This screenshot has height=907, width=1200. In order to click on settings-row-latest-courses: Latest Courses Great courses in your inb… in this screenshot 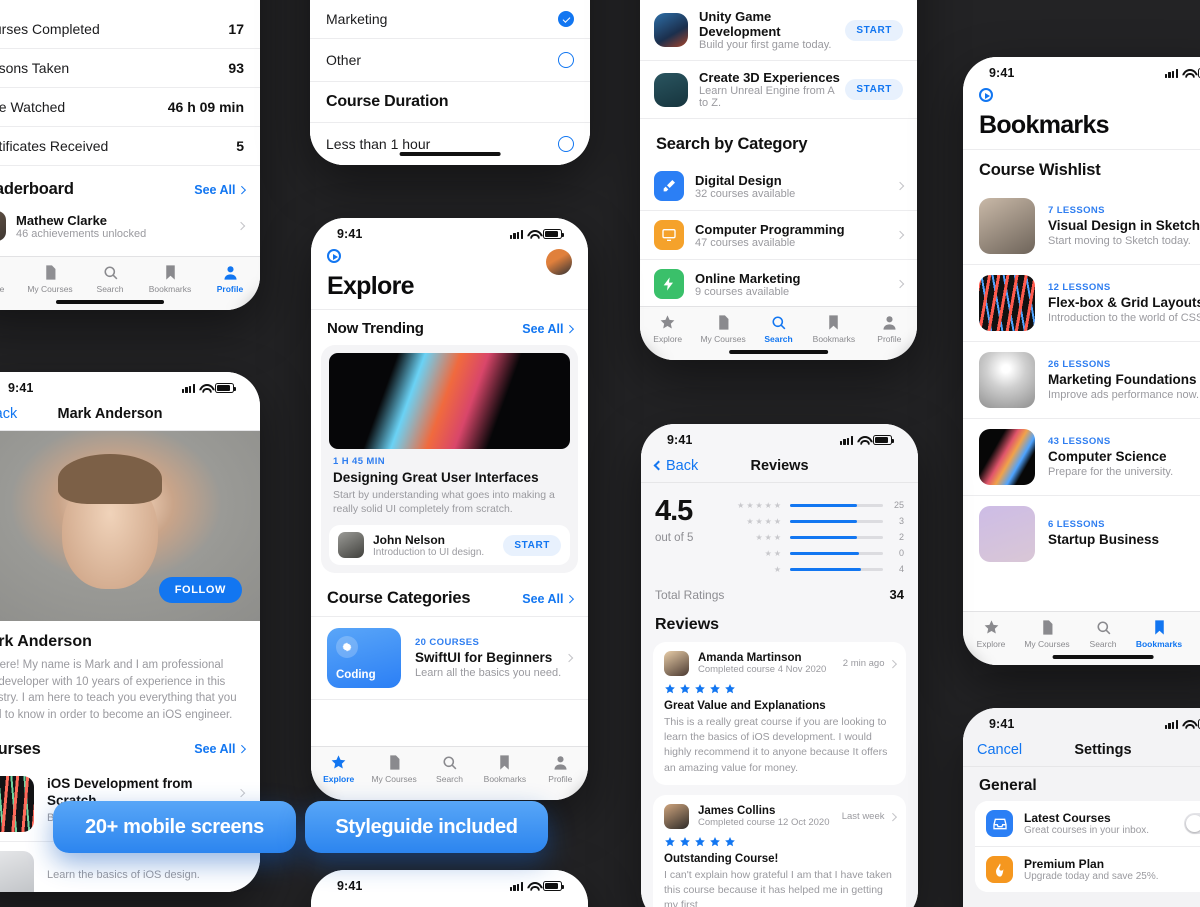, I will do `click(1087, 824)`.